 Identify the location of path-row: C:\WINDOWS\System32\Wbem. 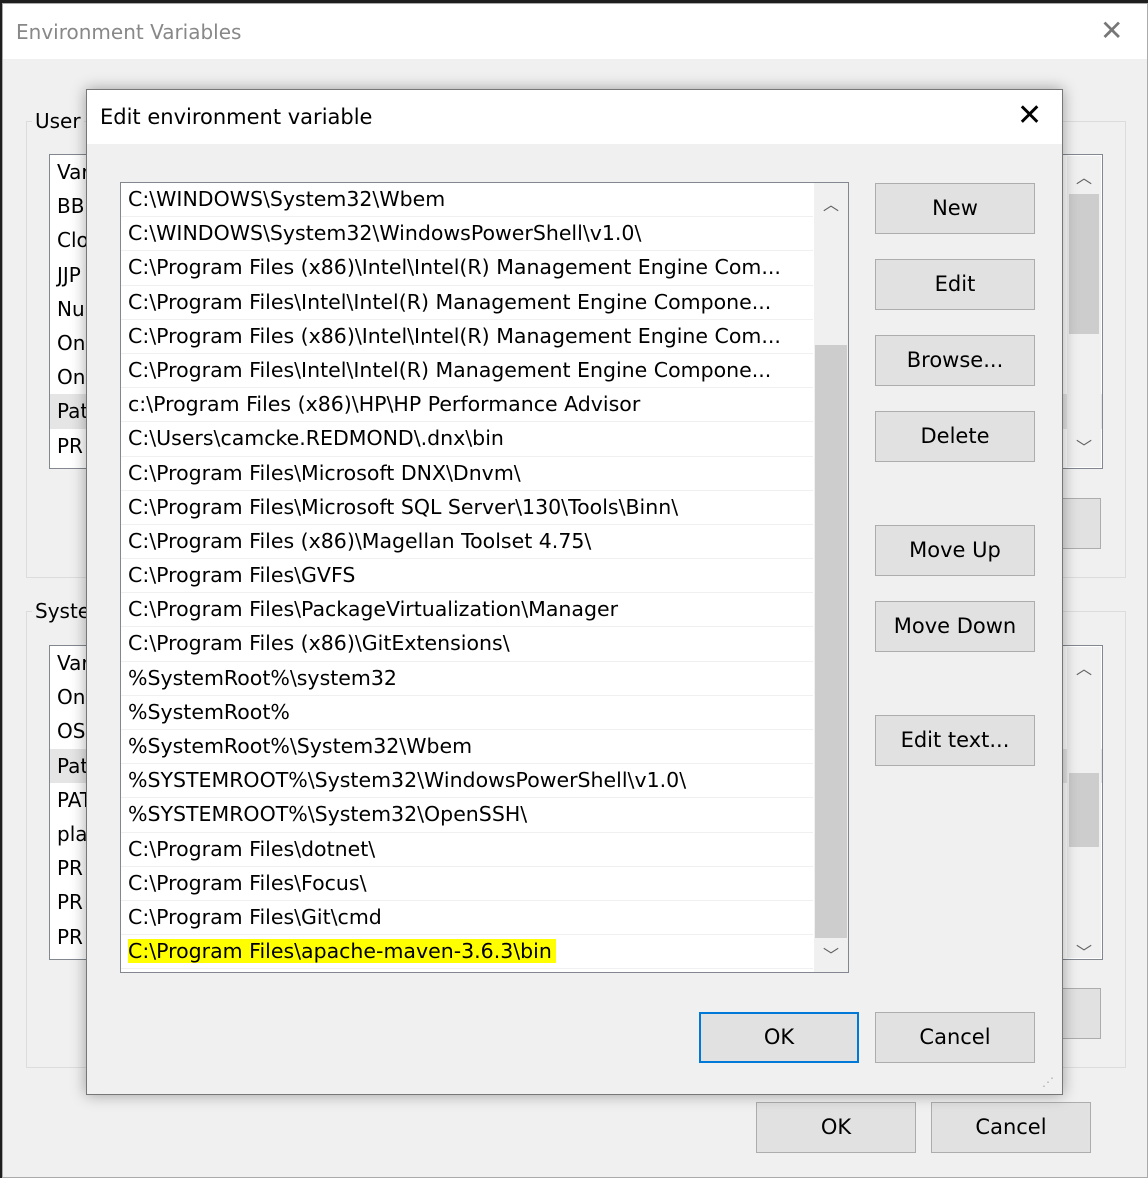
(467, 200).